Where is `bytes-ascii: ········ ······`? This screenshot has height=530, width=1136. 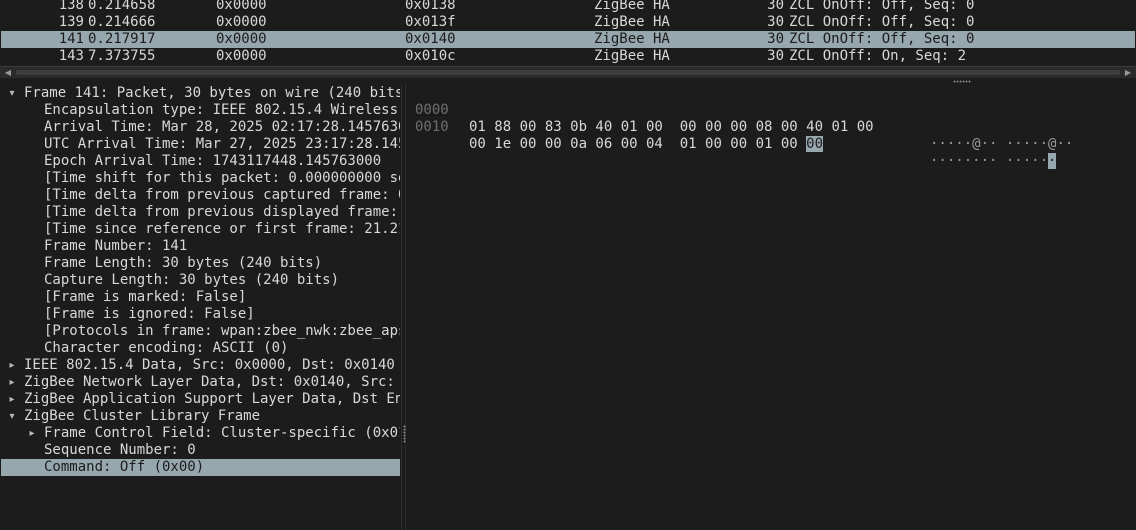 bytes-ascii: ········ ······ is located at coordinates (993, 161).